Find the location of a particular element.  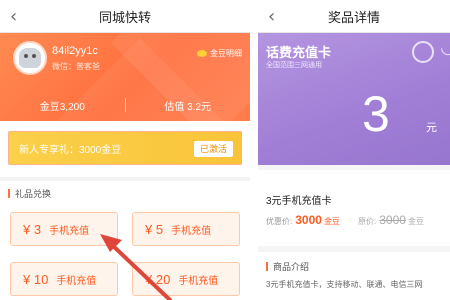

activated-button: 已激活 is located at coordinates (213, 149).